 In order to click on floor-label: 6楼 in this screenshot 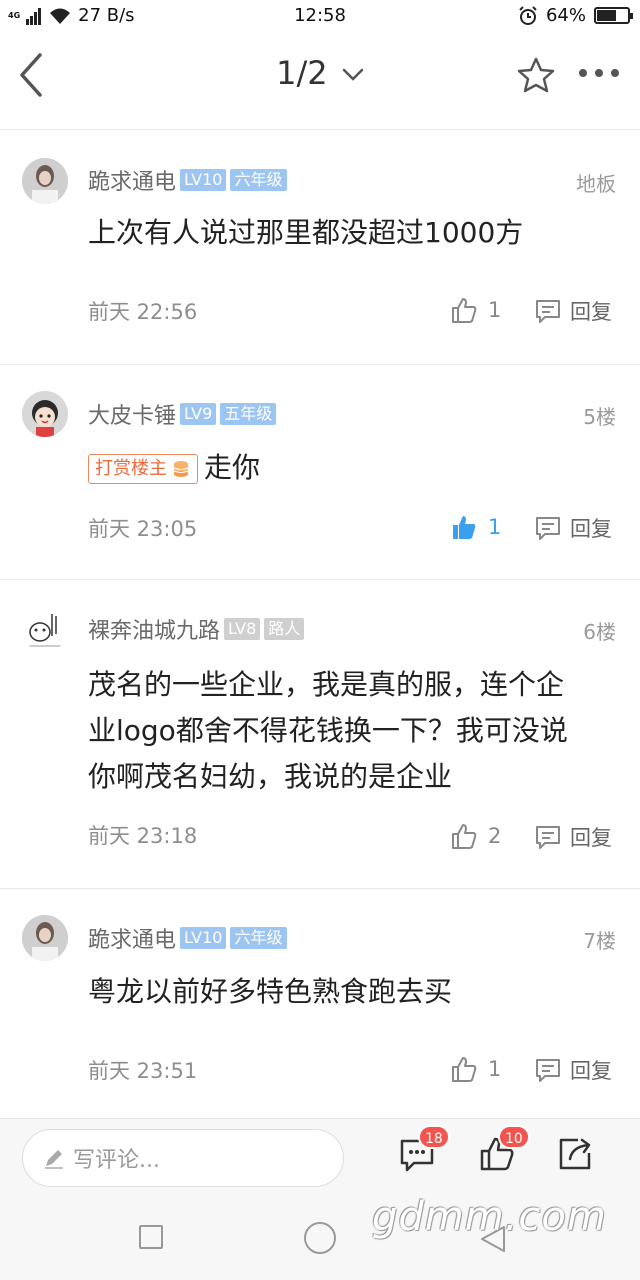, I will do `click(599, 632)`.